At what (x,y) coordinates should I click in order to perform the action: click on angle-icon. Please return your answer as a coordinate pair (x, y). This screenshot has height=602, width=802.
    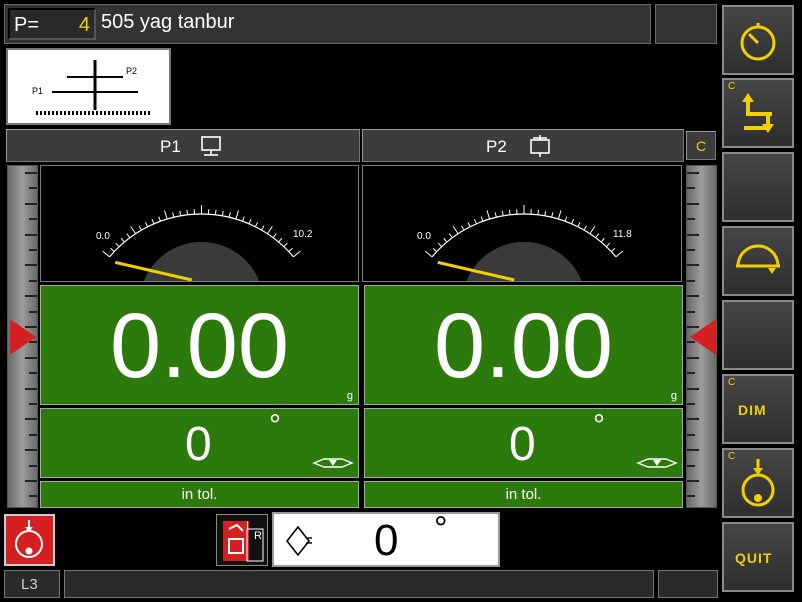
    Looking at the image, I should click on (298, 541).